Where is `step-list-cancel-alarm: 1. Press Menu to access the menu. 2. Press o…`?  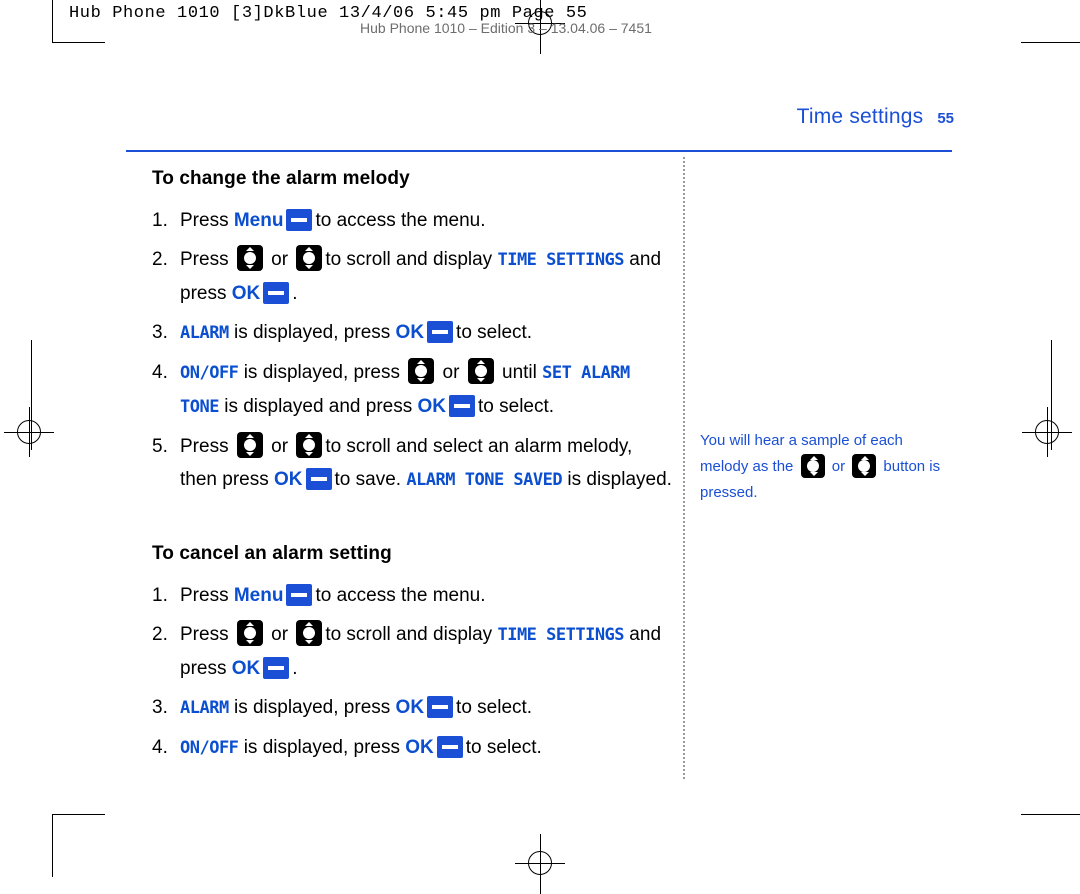
step-list-cancel-alarm: 1. Press Menu to access the menu. 2. Press o… is located at coordinates (412, 672).